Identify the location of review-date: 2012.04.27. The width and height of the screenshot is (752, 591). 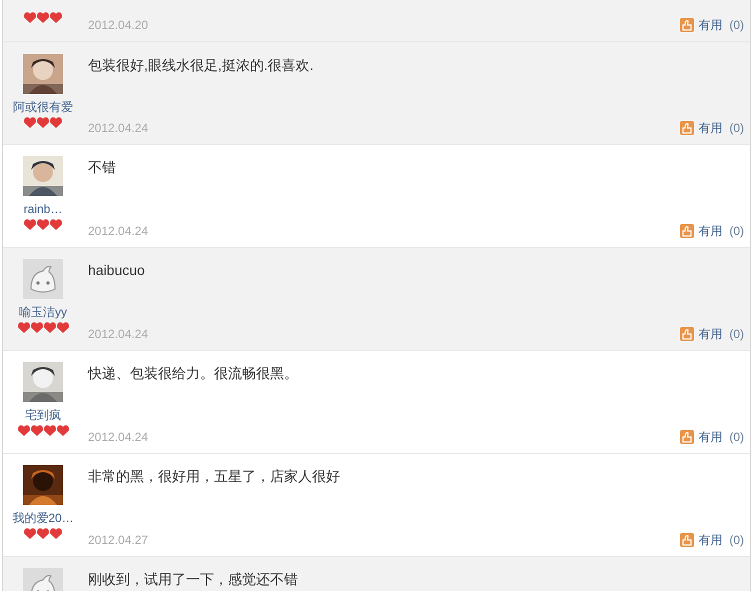
(118, 540).